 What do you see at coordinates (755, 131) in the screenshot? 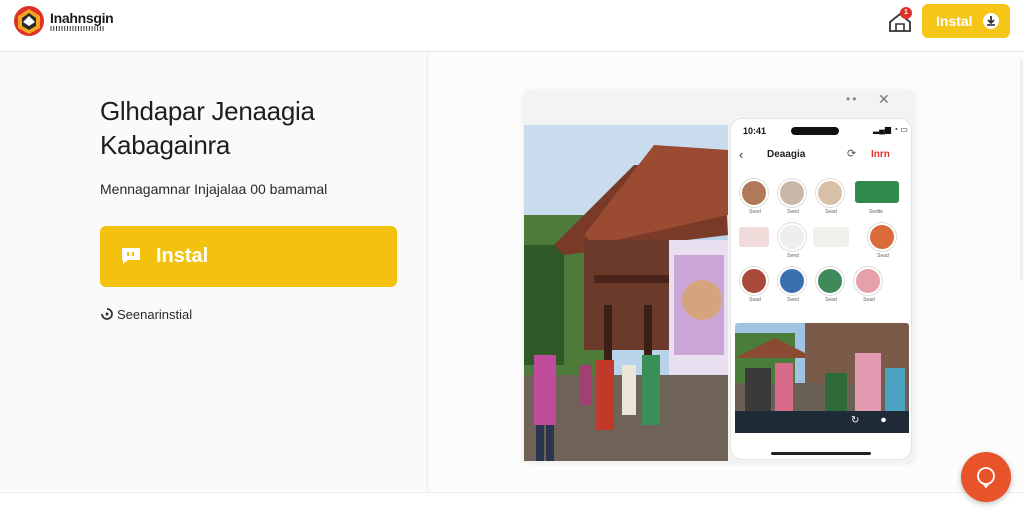
I see `phone-time: 10:41` at bounding box center [755, 131].